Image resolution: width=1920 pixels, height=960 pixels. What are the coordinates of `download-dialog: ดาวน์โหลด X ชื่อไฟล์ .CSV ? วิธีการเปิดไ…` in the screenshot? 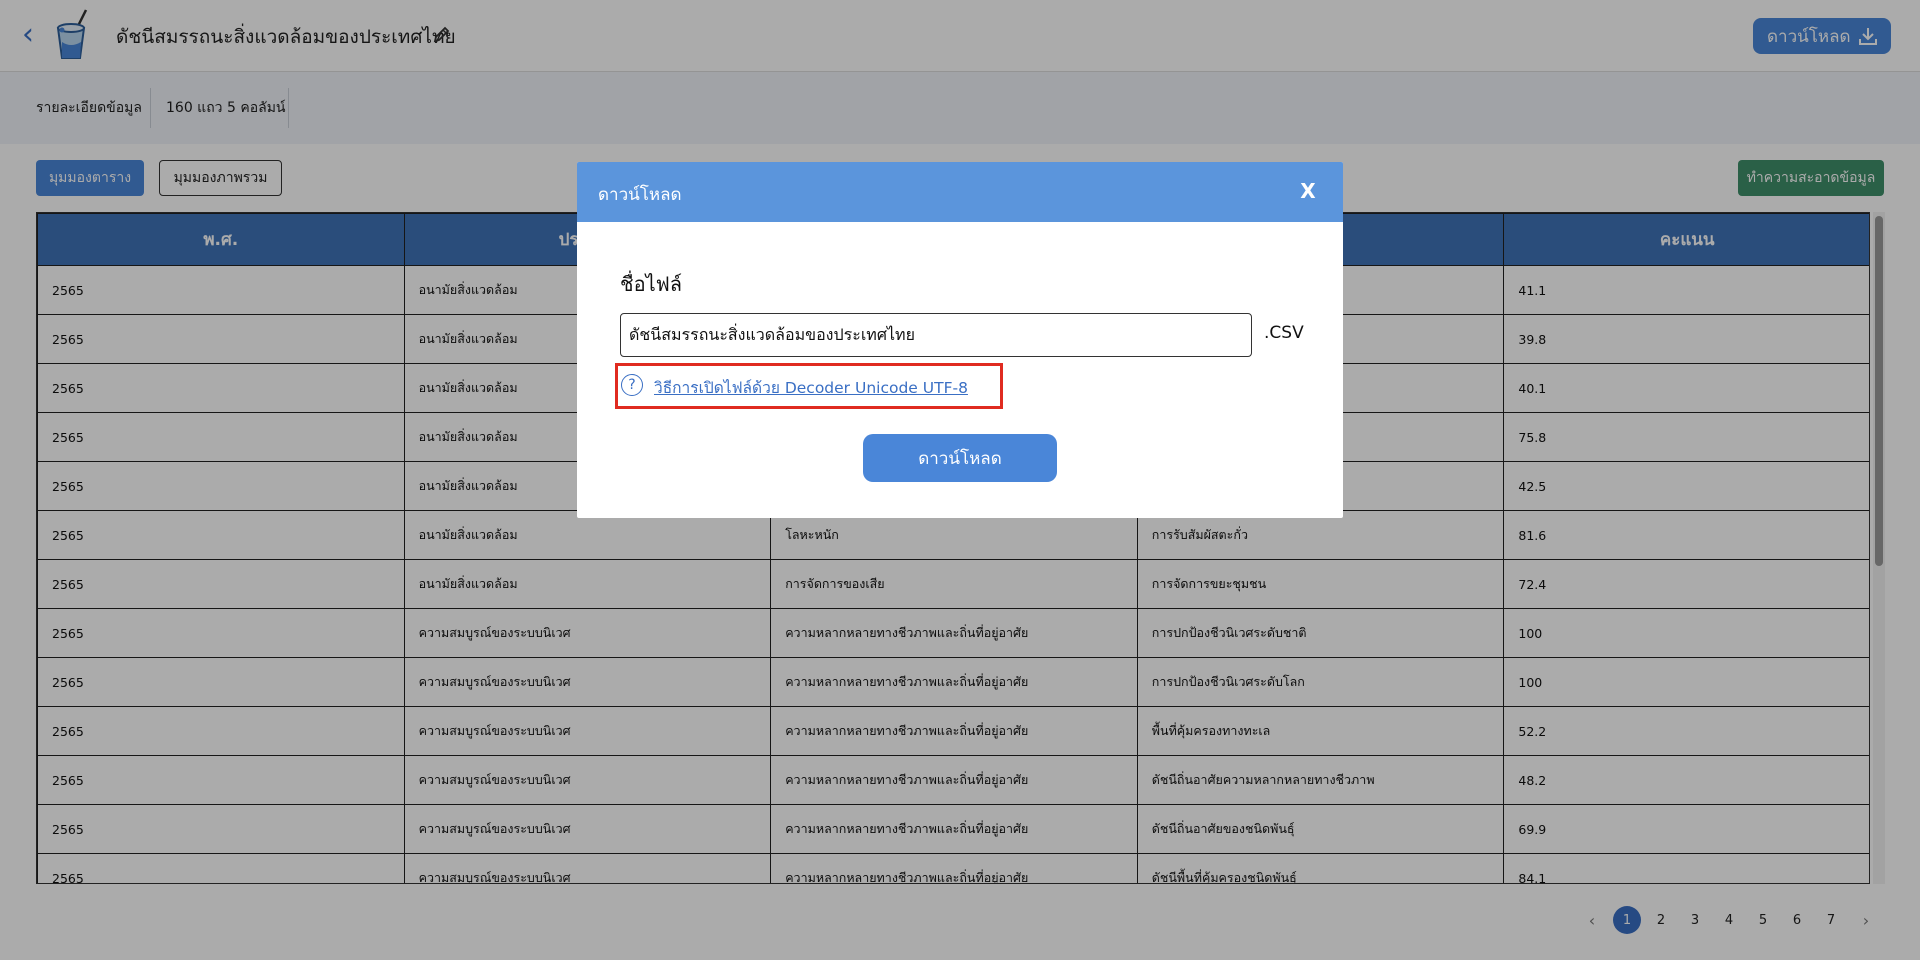 It's located at (960, 340).